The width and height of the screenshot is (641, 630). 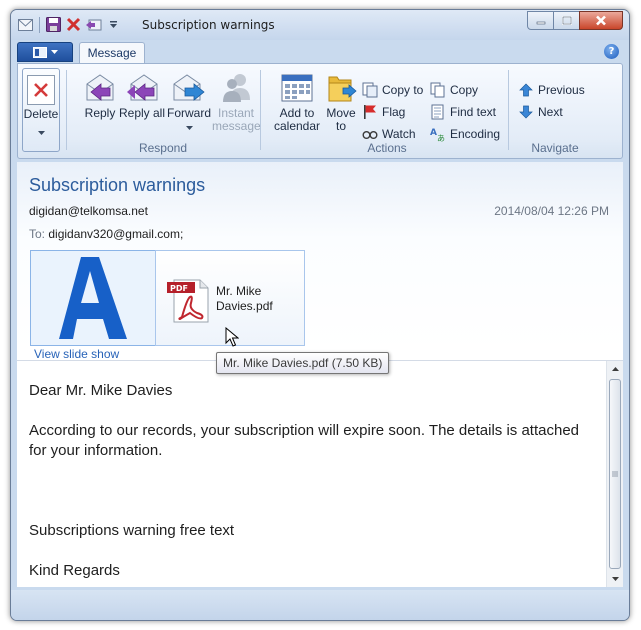 What do you see at coordinates (117, 185) in the screenshot?
I see `message-subject: Subscription warnings` at bounding box center [117, 185].